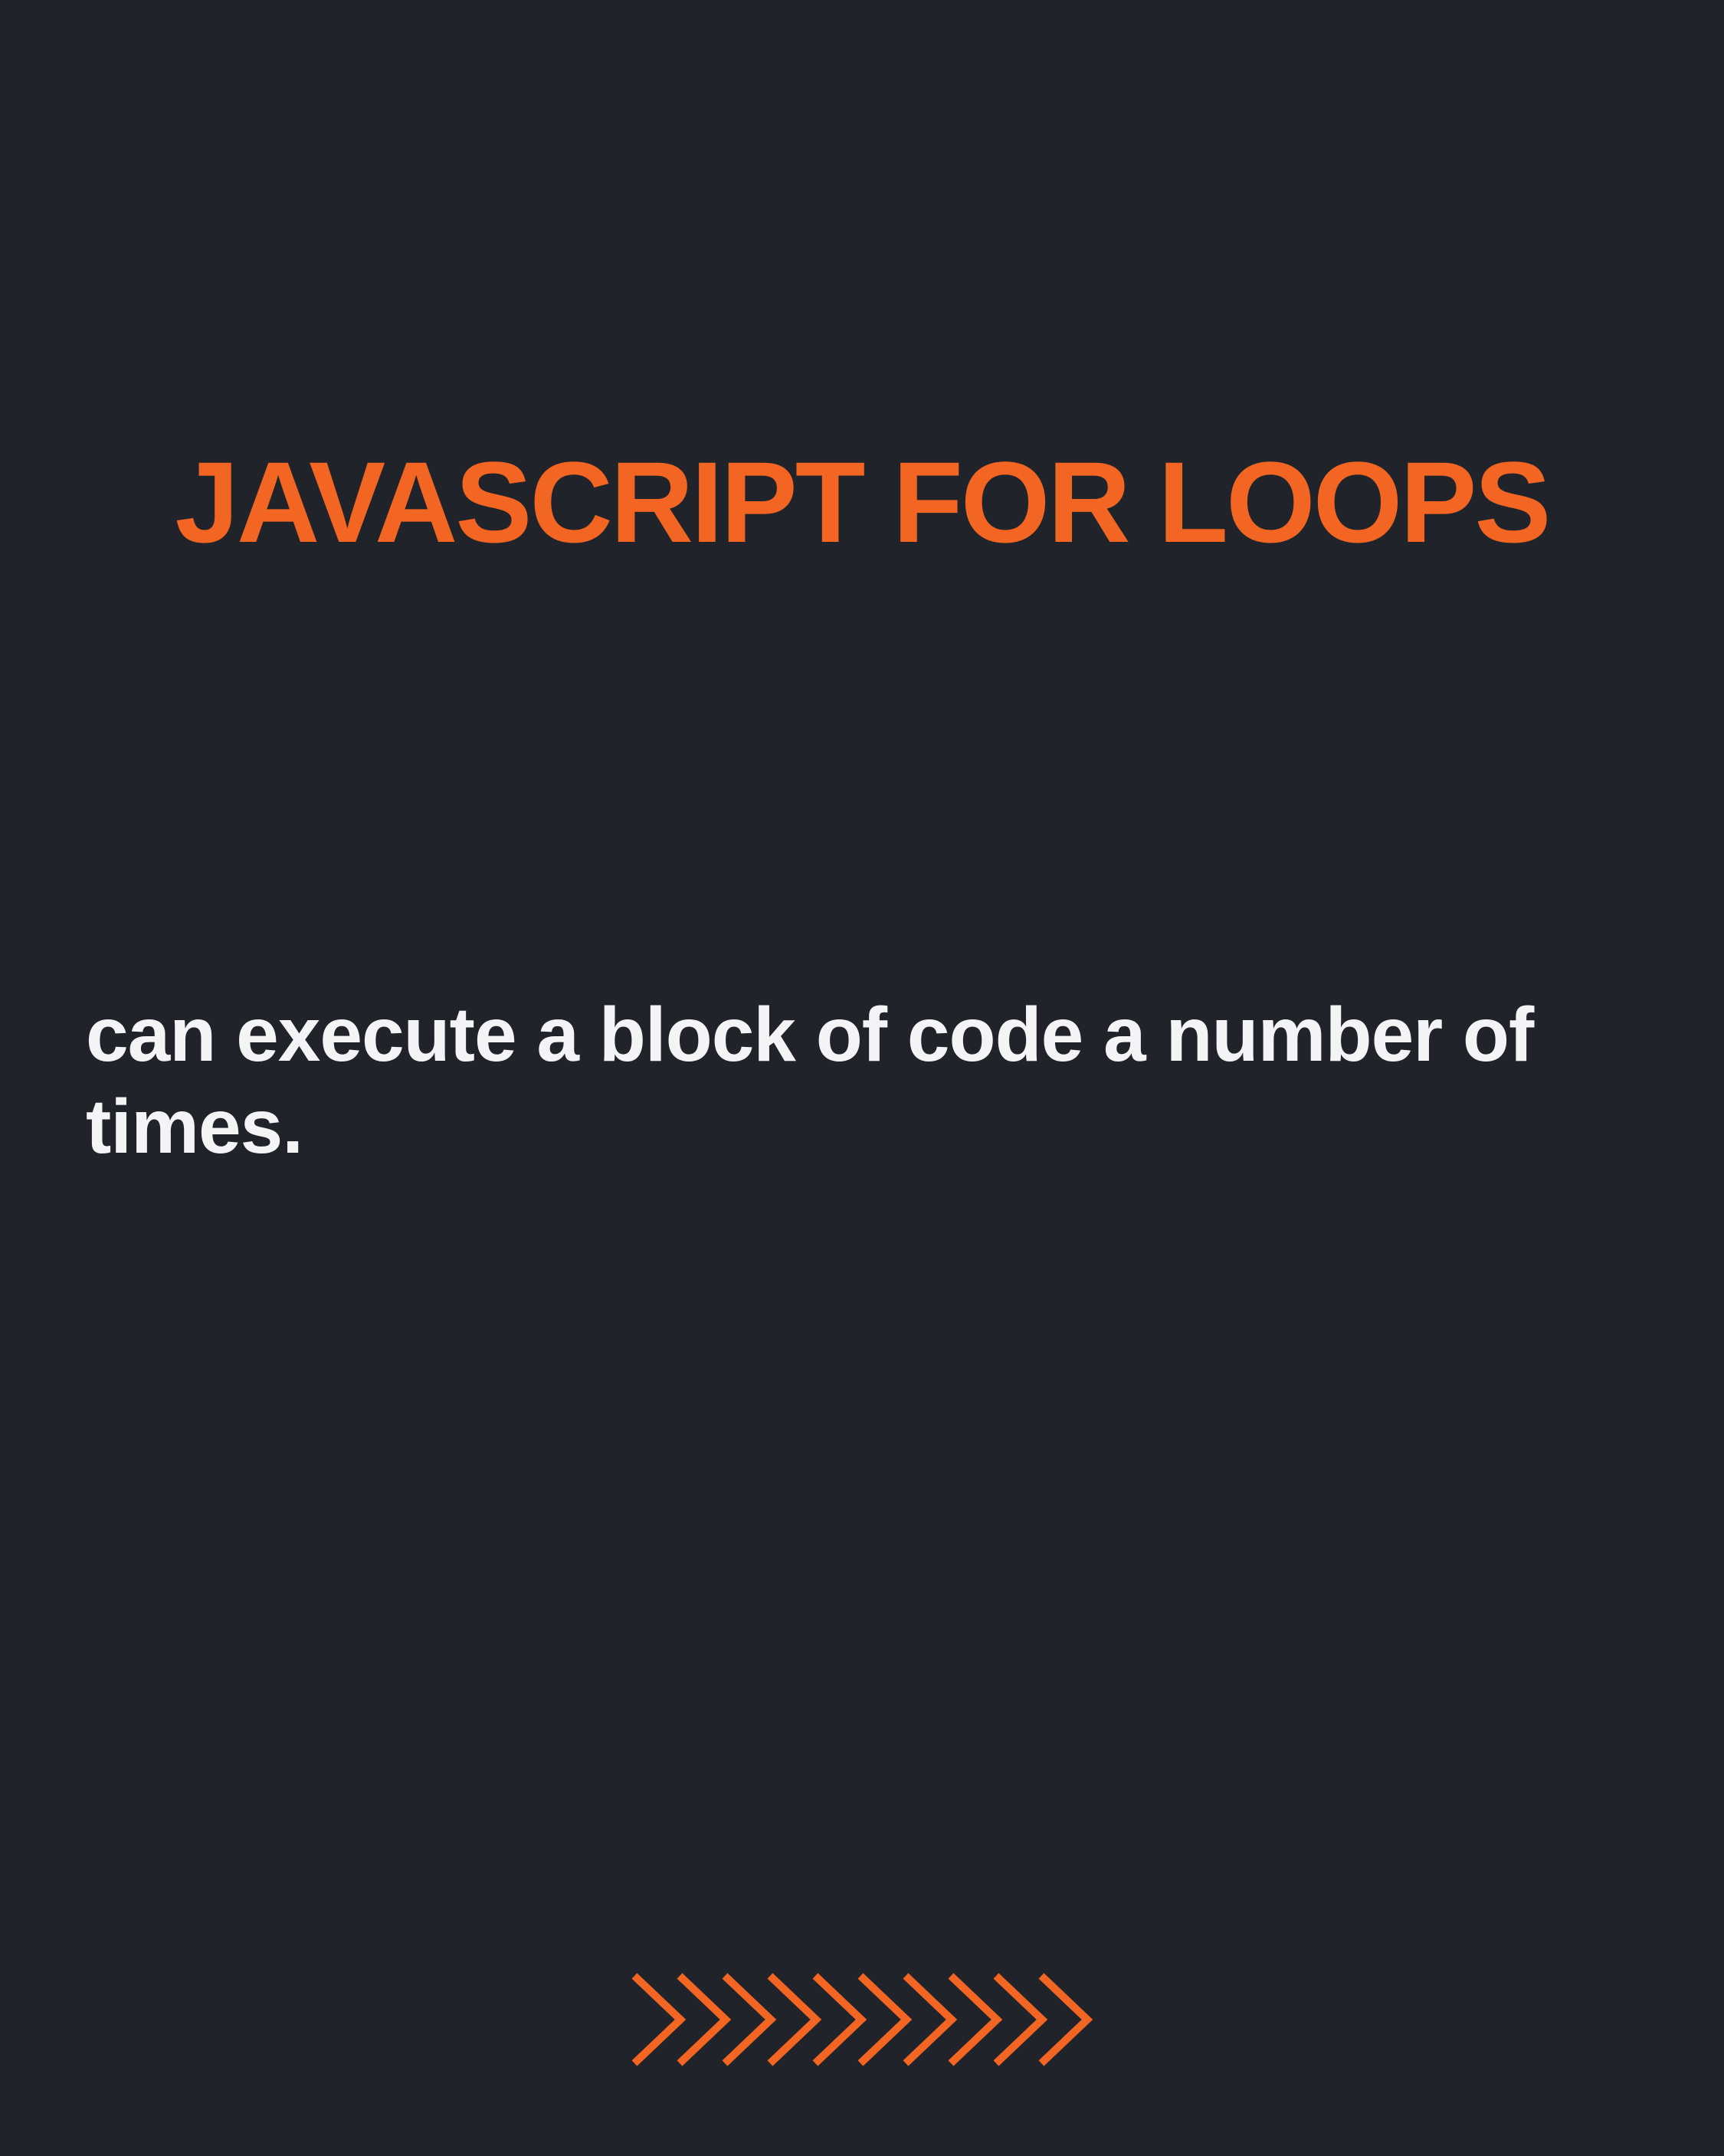  What do you see at coordinates (863, 502) in the screenshot?
I see `page-title: JAVASCRIPT FOR LOOPS` at bounding box center [863, 502].